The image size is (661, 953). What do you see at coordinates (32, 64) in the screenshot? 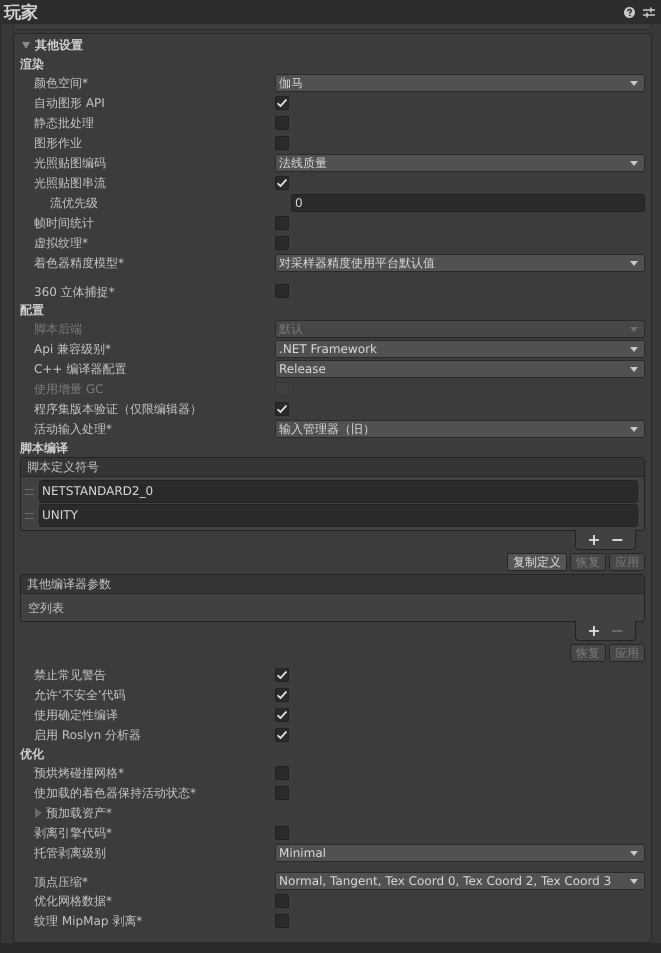
I see `section-heading: 渲染` at bounding box center [32, 64].